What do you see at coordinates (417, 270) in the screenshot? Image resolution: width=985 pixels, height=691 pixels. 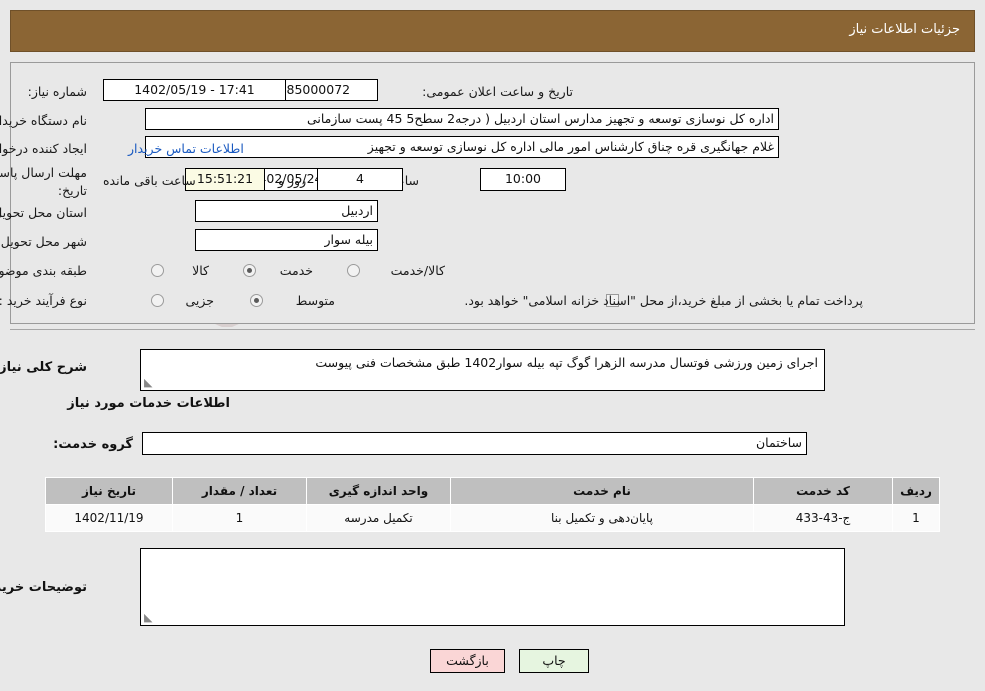 I see `radio-label-kala-khedmat: کالا/خدمت` at bounding box center [417, 270].